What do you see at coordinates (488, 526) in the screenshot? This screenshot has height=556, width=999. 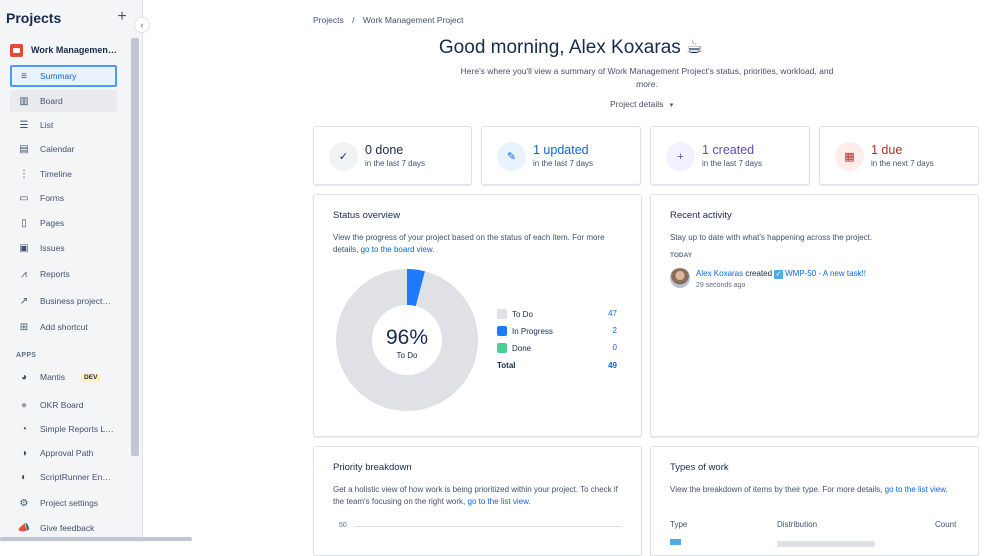 I see `gridline` at bounding box center [488, 526].